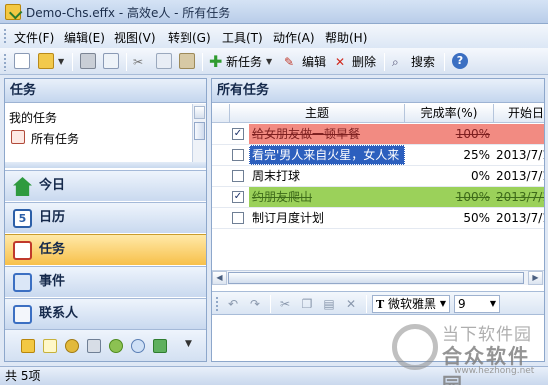 This screenshot has width=548, height=385. I want to click on edit-button: 编辑, so click(314, 62).